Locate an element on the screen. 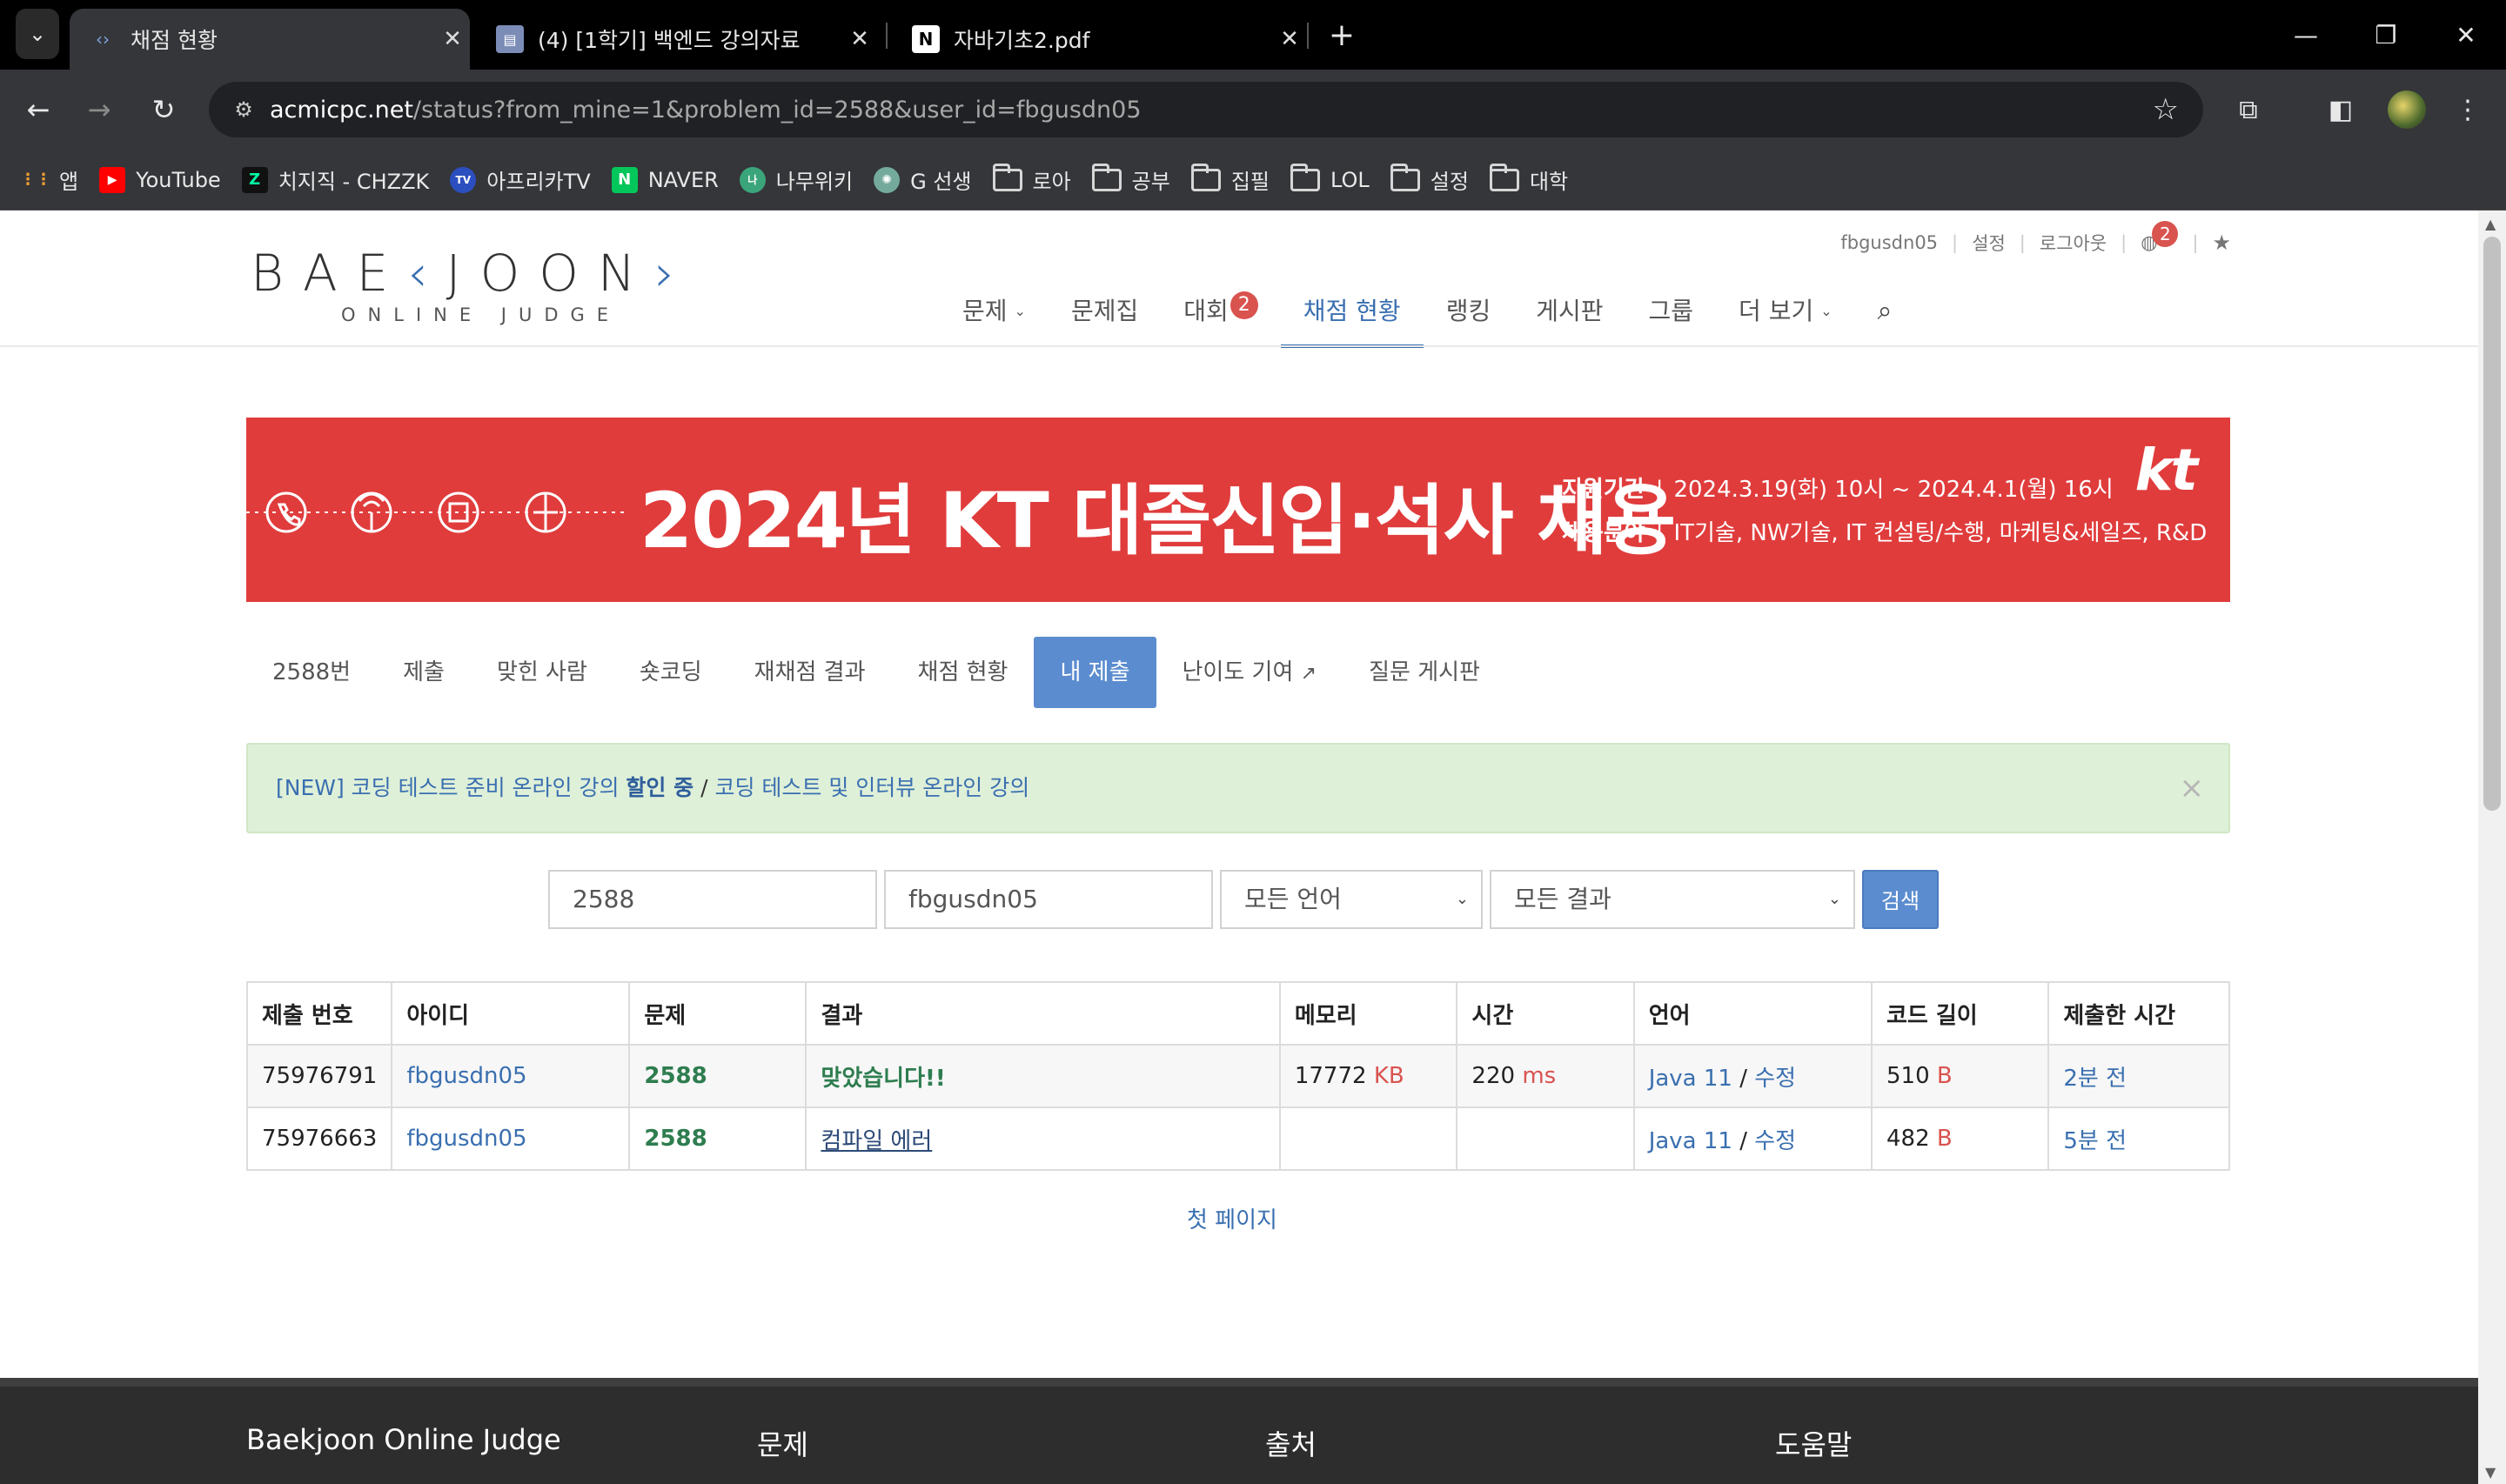  subnav-difficulty: 난이도 기여 ↗ is located at coordinates (1249, 672).